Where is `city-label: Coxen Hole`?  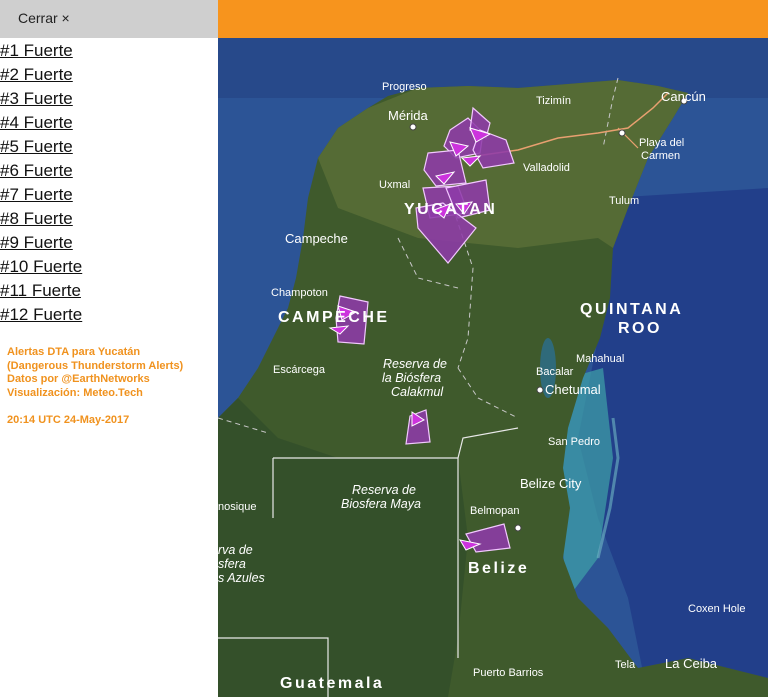 city-label: Coxen Hole is located at coordinates (716, 609).